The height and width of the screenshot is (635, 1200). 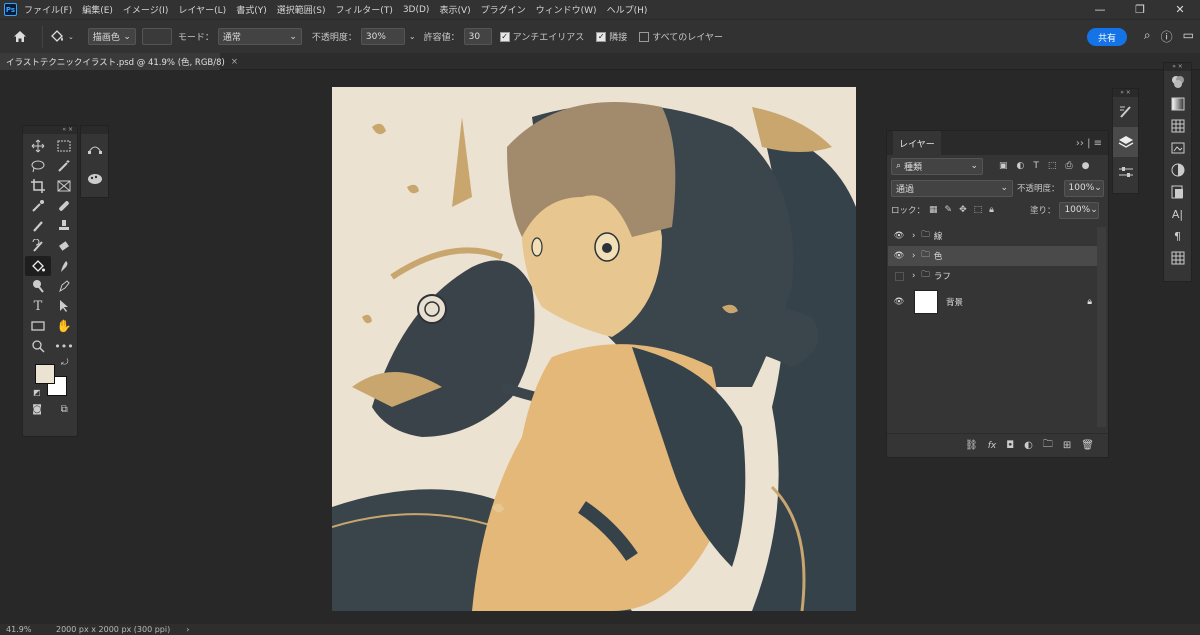 I want to click on minimize-icon: —, so click(x=1100, y=9).